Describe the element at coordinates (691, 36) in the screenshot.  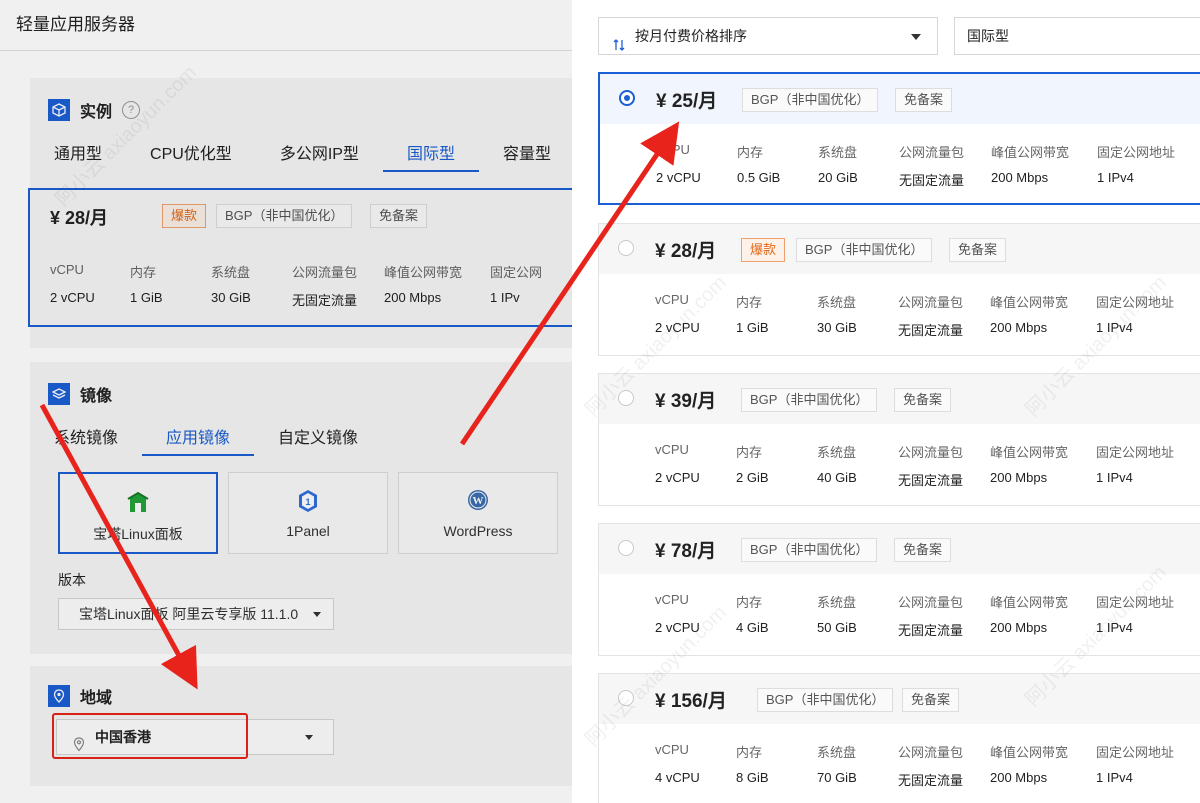
I see `sort-label: 按月付费价格排序` at that location.